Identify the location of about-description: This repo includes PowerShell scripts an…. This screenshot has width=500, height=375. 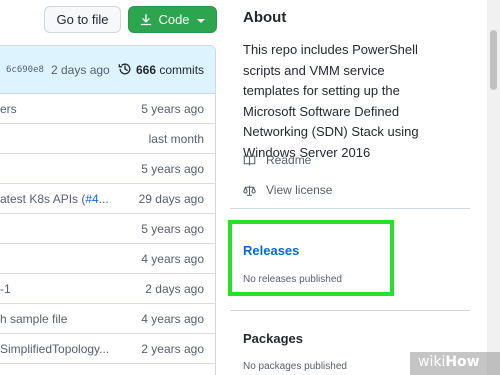
(331, 101).